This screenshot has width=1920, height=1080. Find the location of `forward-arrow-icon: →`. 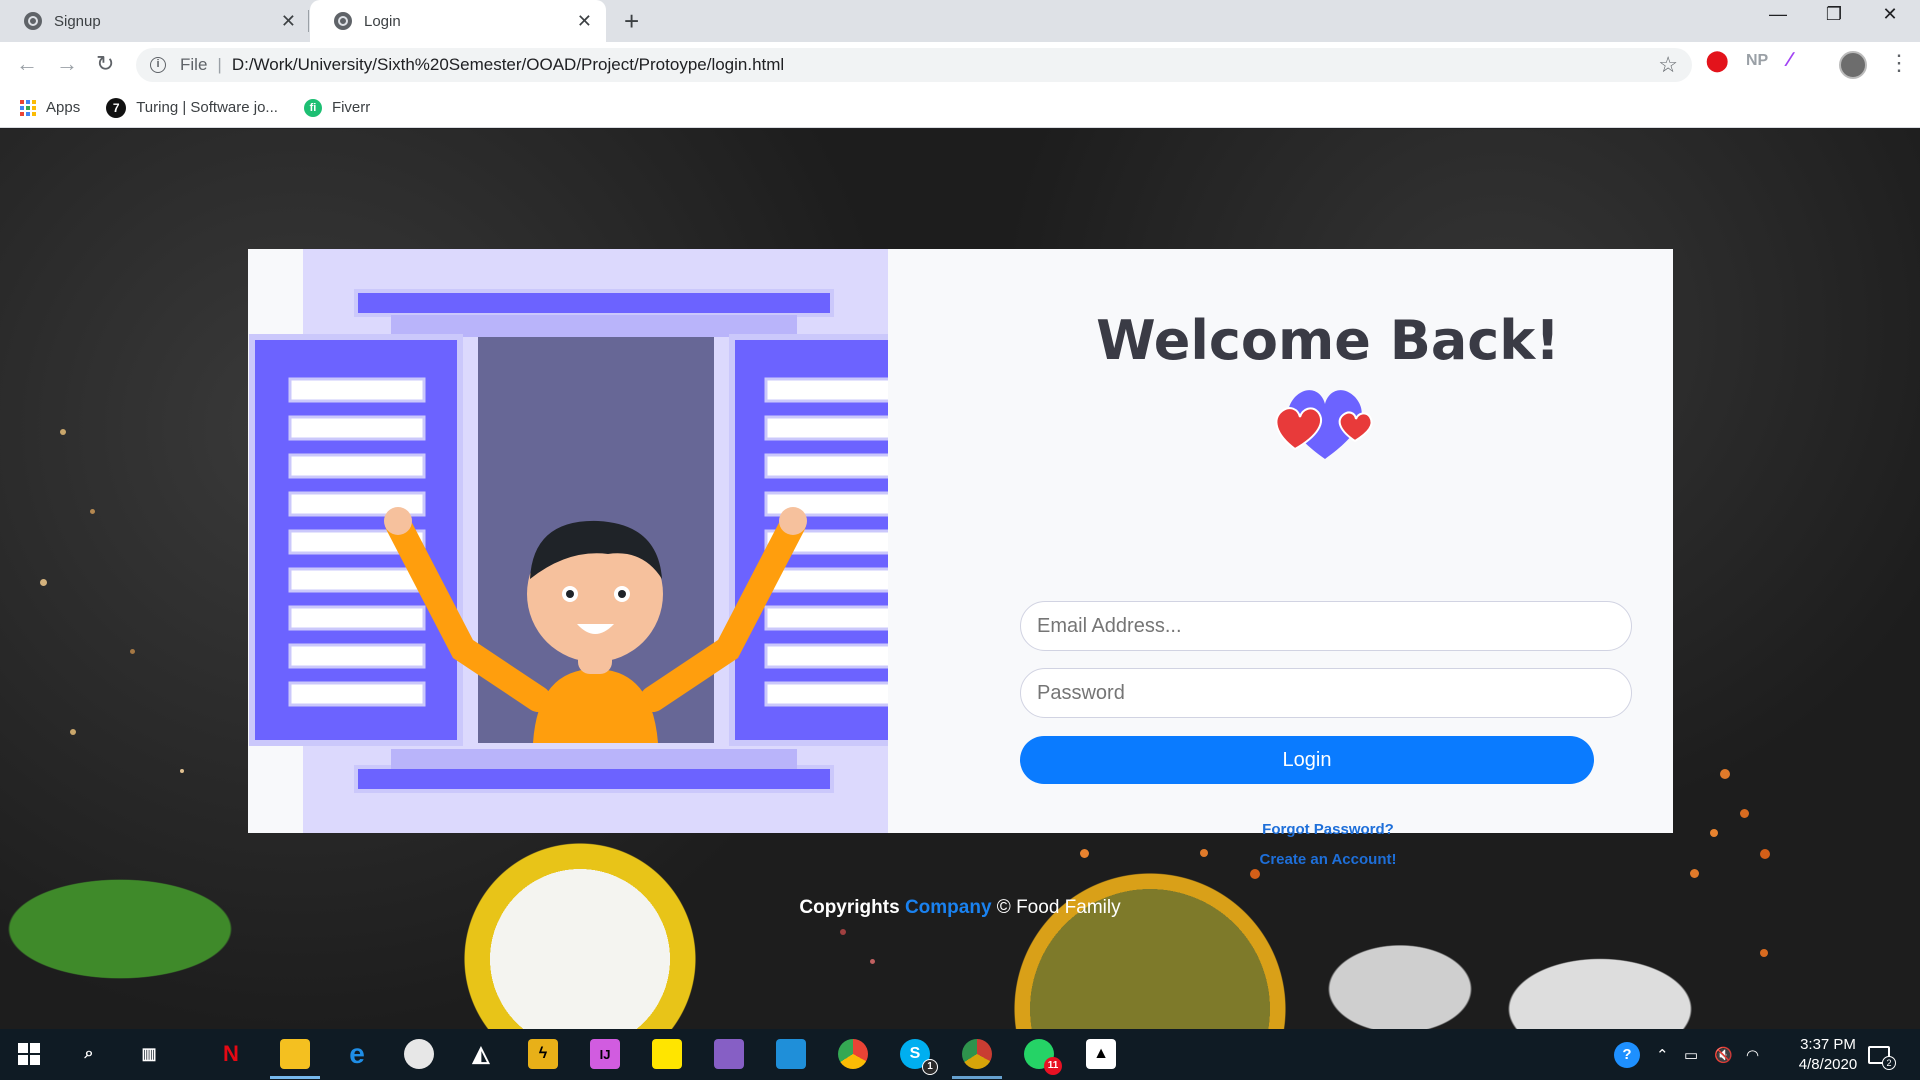

forward-arrow-icon: → is located at coordinates (67, 64).